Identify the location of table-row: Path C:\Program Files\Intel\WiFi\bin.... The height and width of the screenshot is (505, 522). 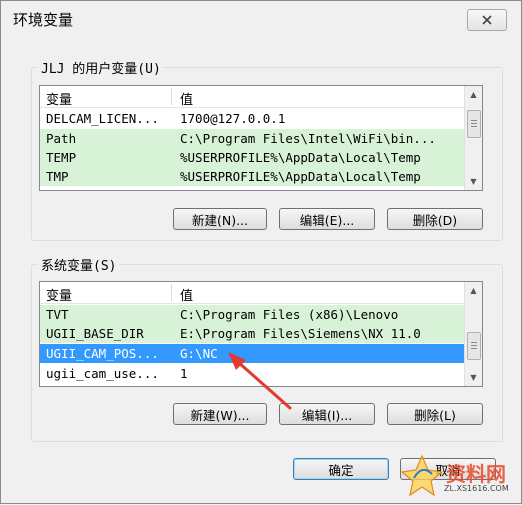
(252, 138).